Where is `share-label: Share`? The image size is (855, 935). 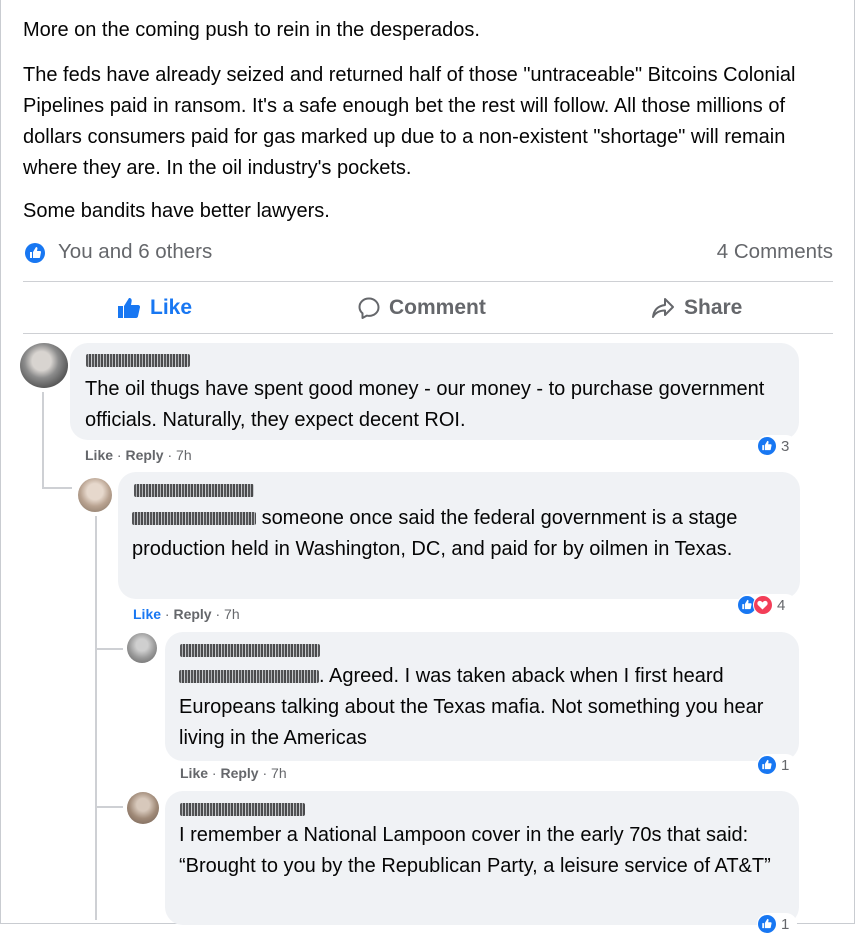 share-label: Share is located at coordinates (713, 307).